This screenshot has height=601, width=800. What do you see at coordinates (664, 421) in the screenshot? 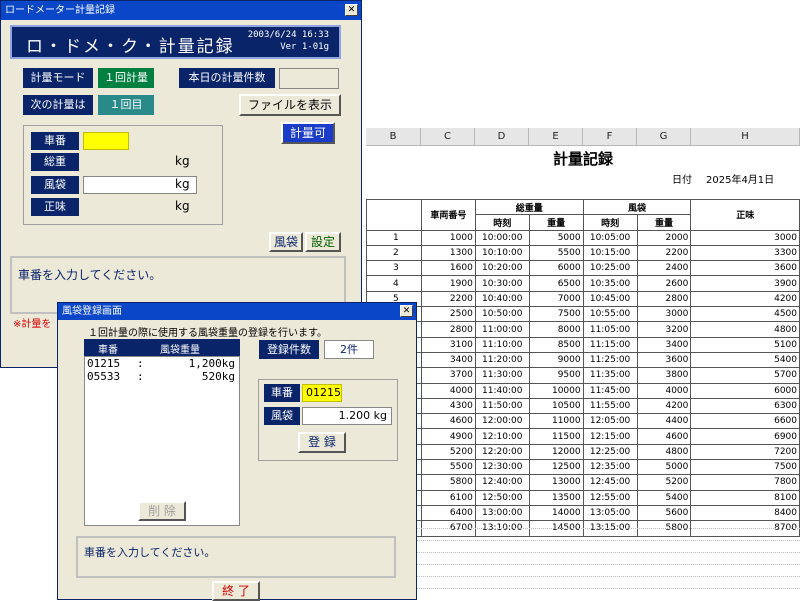
I see `table-cell: 4400` at bounding box center [664, 421].